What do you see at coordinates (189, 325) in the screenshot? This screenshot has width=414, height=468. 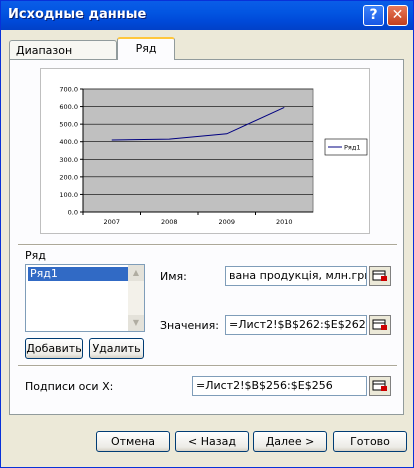 I see `values-label: Значения:` at bounding box center [189, 325].